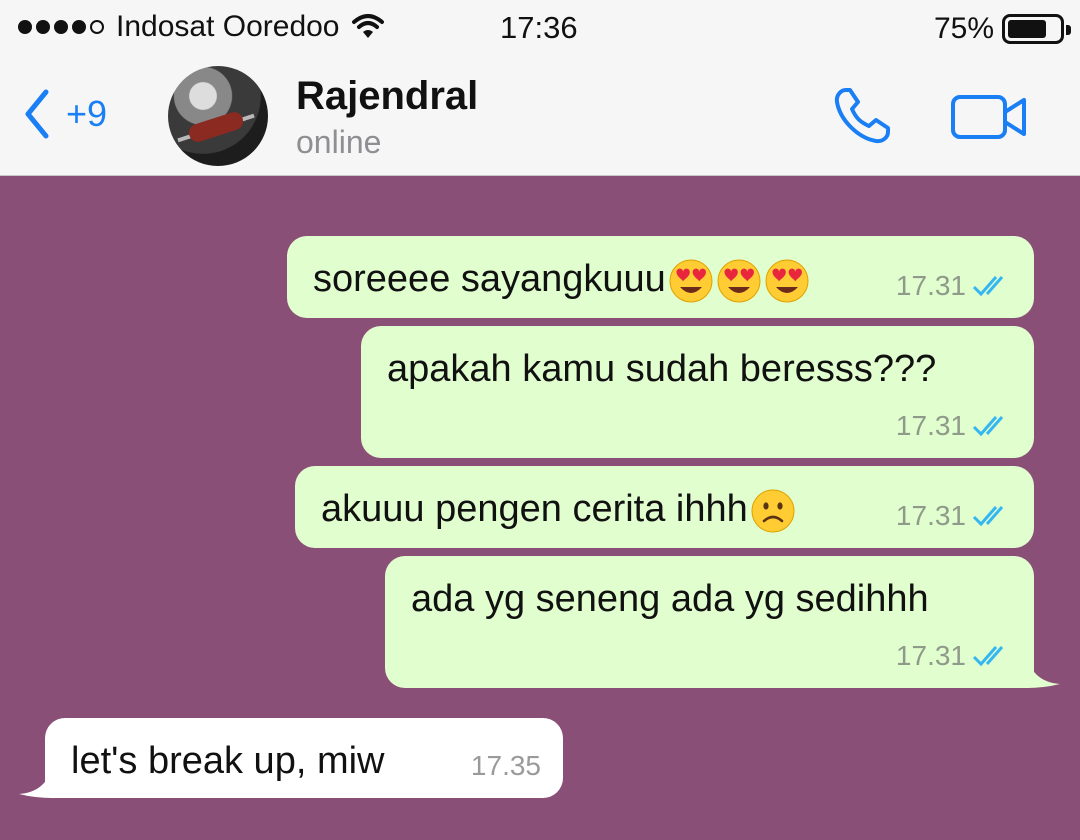 The image size is (1080, 840). I want to click on message-time: 17.35, so click(505, 765).